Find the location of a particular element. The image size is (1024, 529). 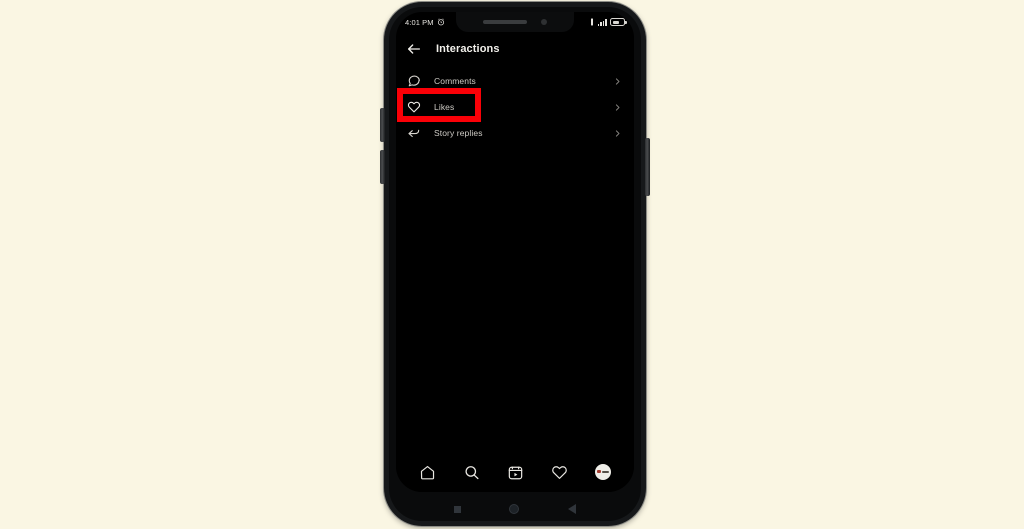

android-system-nav-bar is located at coordinates (515, 509).